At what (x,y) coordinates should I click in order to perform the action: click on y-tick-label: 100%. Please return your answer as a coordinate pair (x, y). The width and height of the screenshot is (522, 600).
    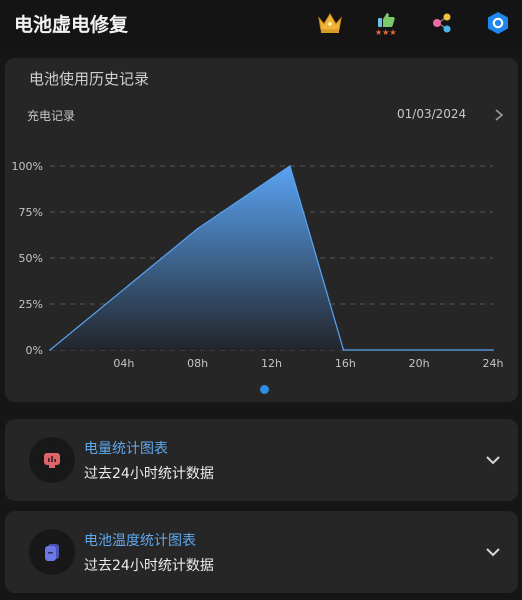
    Looking at the image, I should click on (27, 166).